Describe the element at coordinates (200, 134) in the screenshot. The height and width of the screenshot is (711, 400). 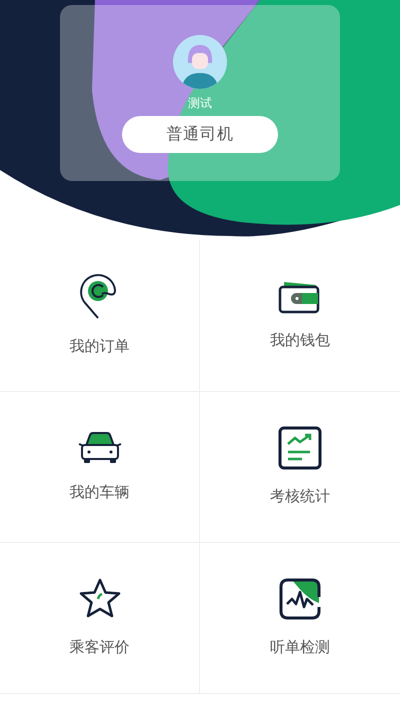
I see `role-button: 普通司机` at that location.